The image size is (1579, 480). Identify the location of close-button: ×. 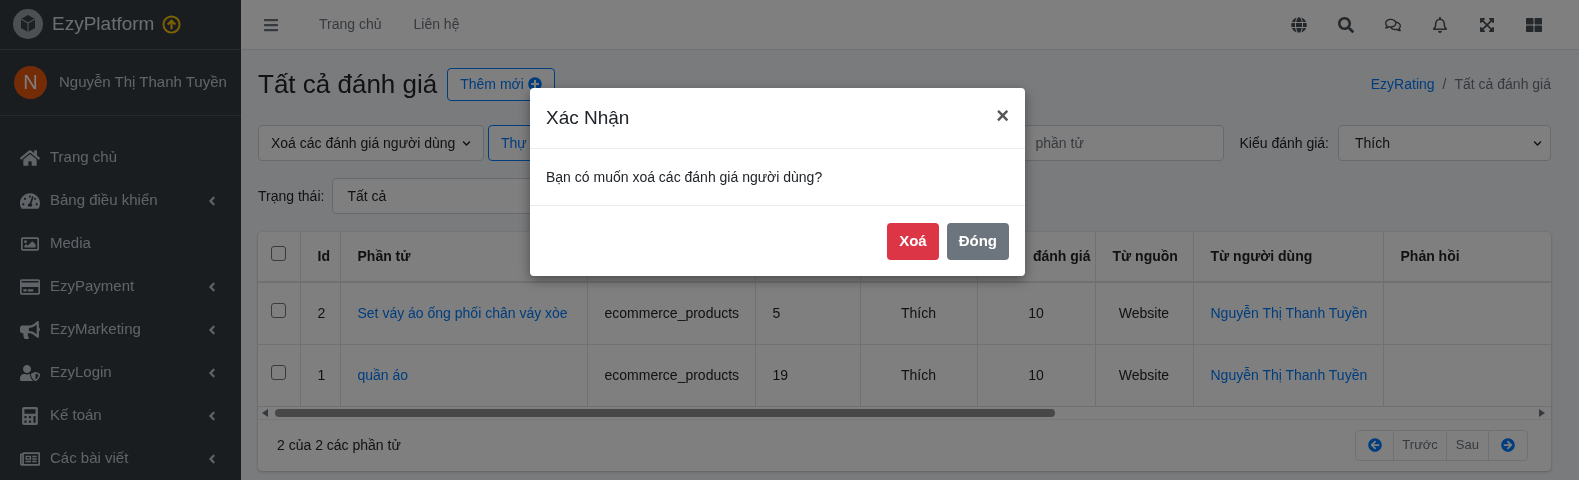
(1002, 118).